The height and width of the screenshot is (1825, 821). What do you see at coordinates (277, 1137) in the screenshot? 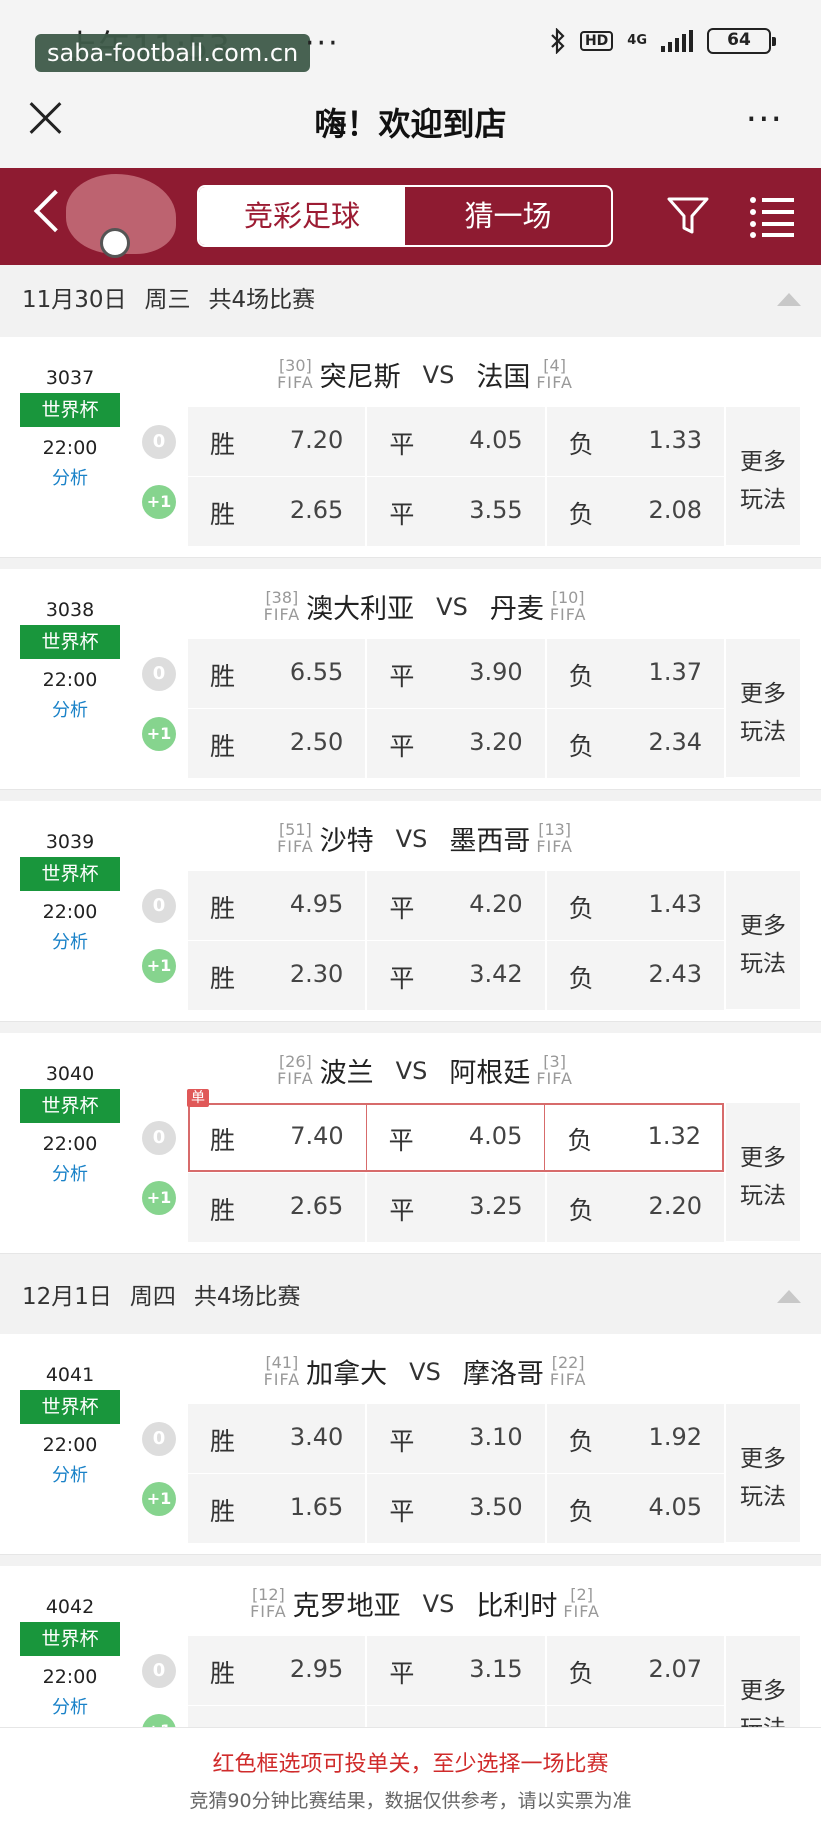
I see `odds-win-option: 胜 7.40` at bounding box center [277, 1137].